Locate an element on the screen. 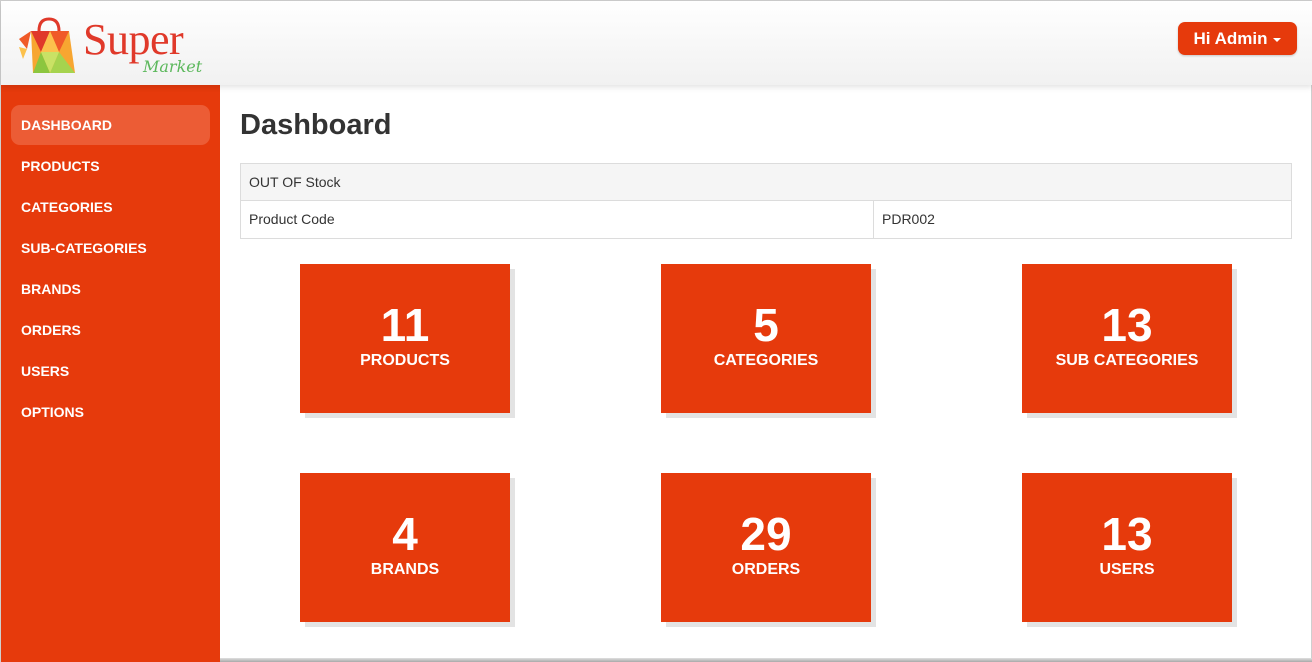  caret-down-icon is located at coordinates (1277, 39).